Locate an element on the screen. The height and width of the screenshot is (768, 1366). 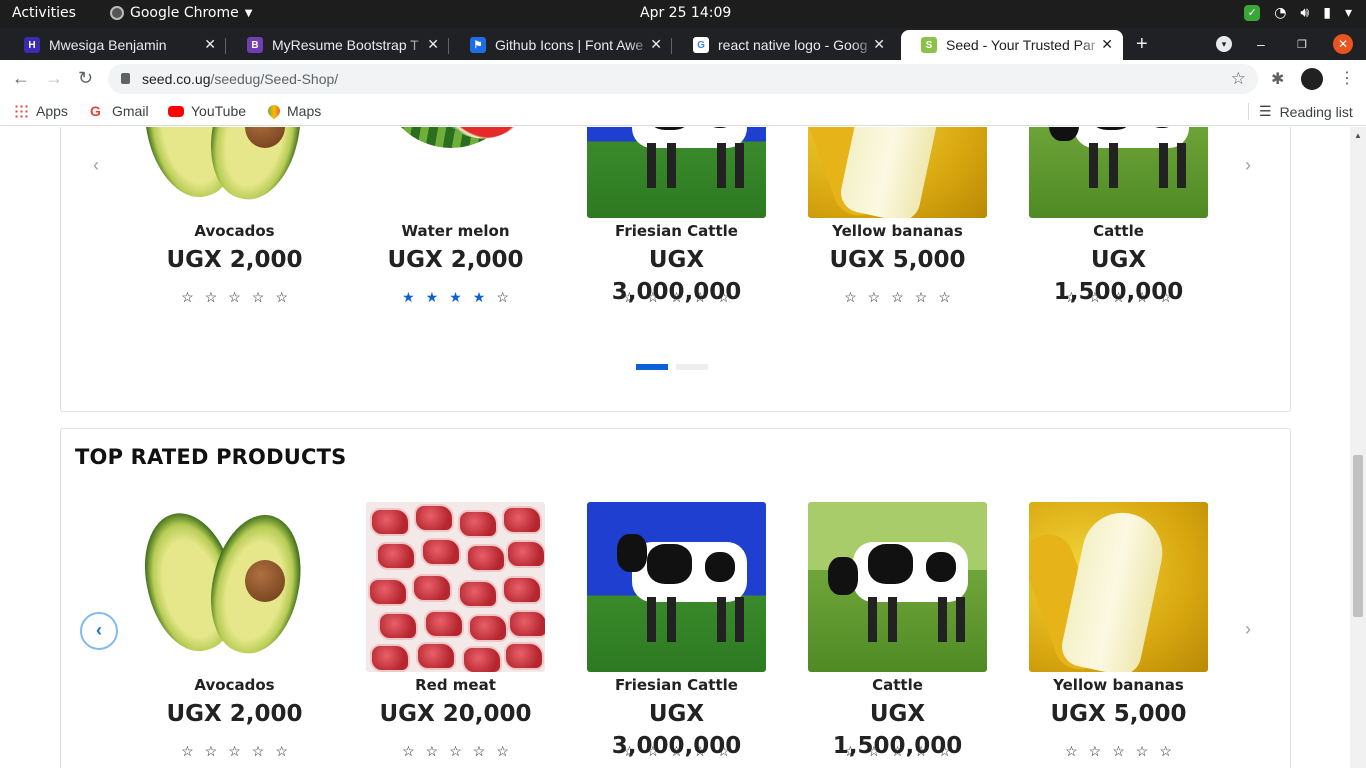
tab-github-icons: ⚑ Github Icons | Font Awe ✕ is located at coordinates (561, 45).